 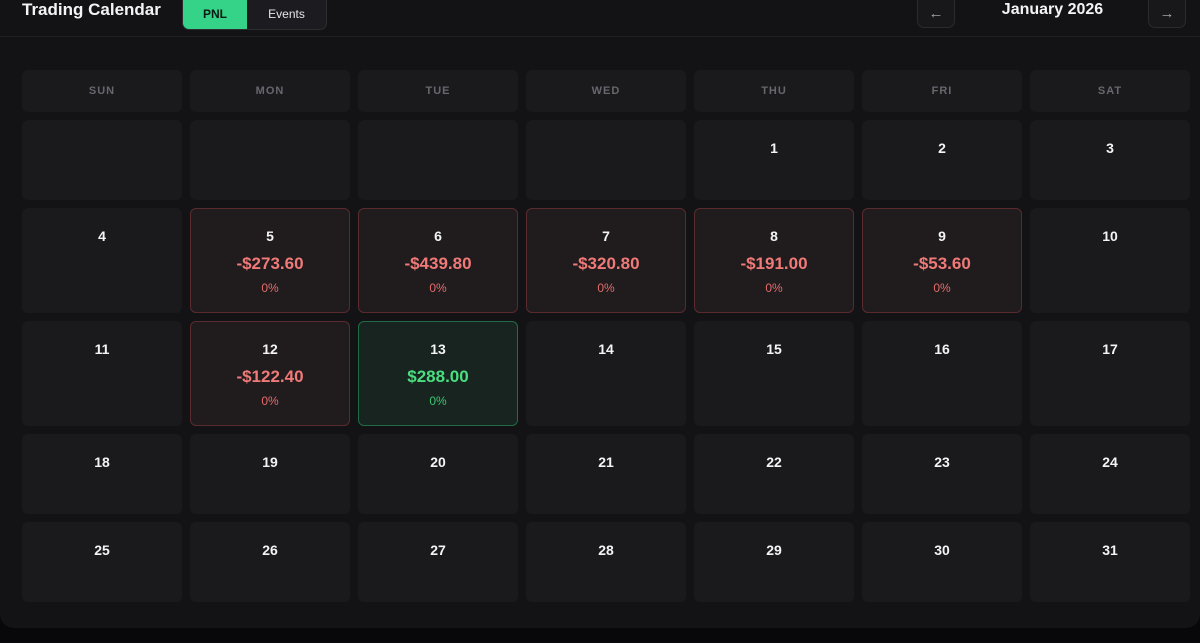 What do you see at coordinates (942, 349) in the screenshot?
I see `day-number: 16` at bounding box center [942, 349].